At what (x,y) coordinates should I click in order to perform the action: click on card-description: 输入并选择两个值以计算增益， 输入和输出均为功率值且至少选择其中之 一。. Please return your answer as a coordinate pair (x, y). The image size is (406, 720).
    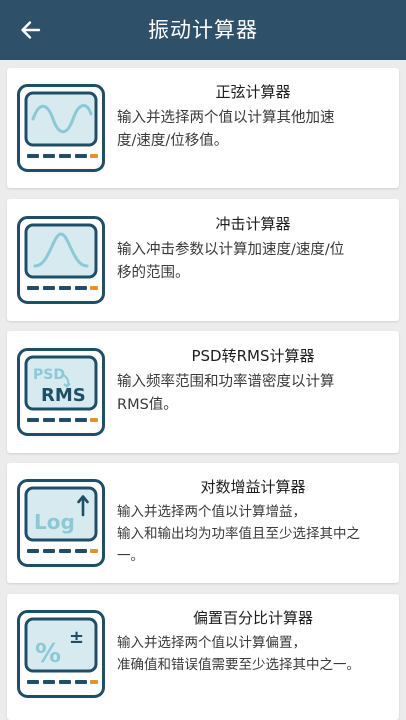
    Looking at the image, I should click on (238, 534).